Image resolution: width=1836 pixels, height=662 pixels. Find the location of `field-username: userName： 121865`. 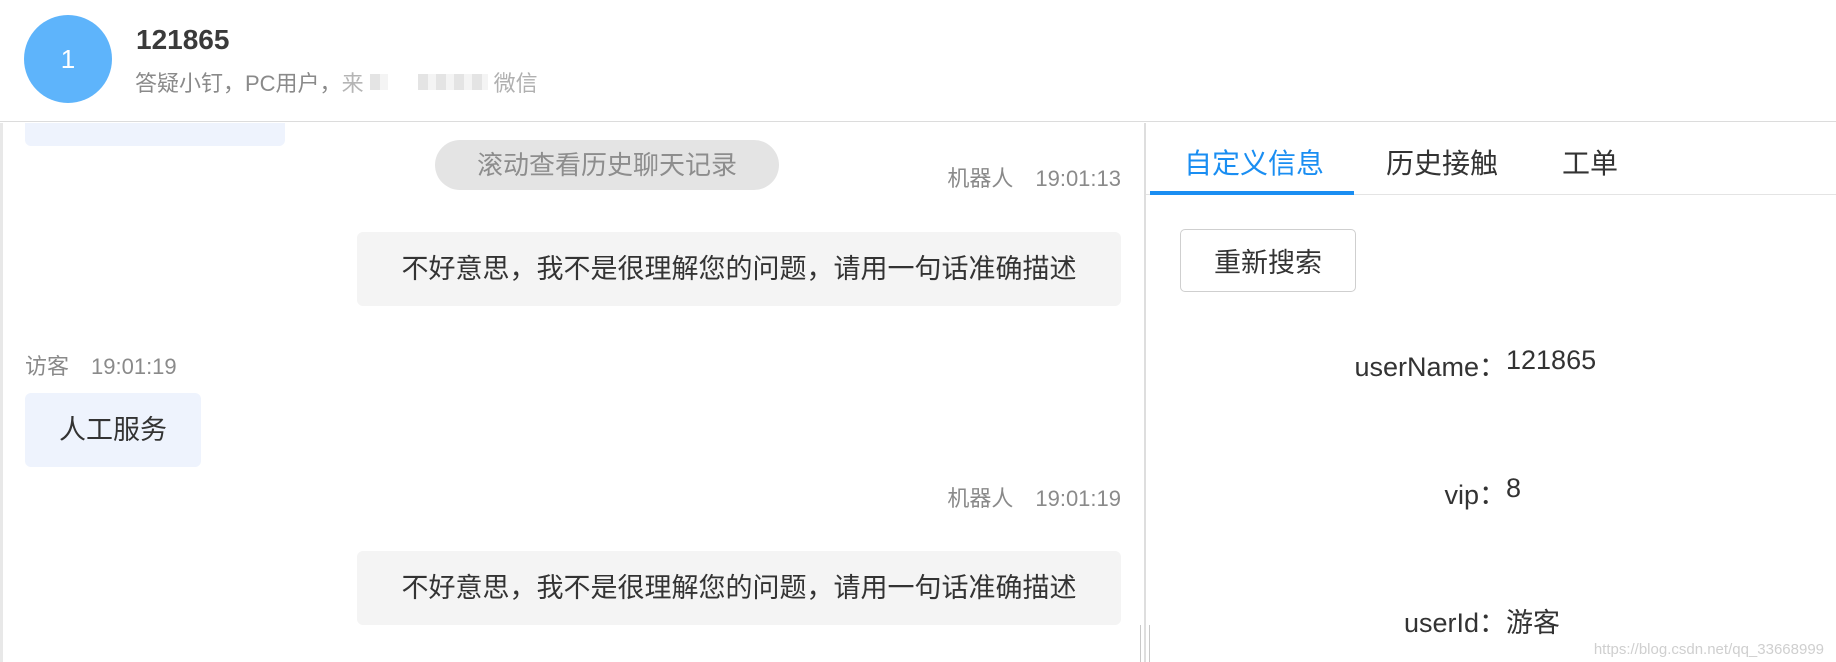

field-username: userName： 121865 is located at coordinates (1371, 364).